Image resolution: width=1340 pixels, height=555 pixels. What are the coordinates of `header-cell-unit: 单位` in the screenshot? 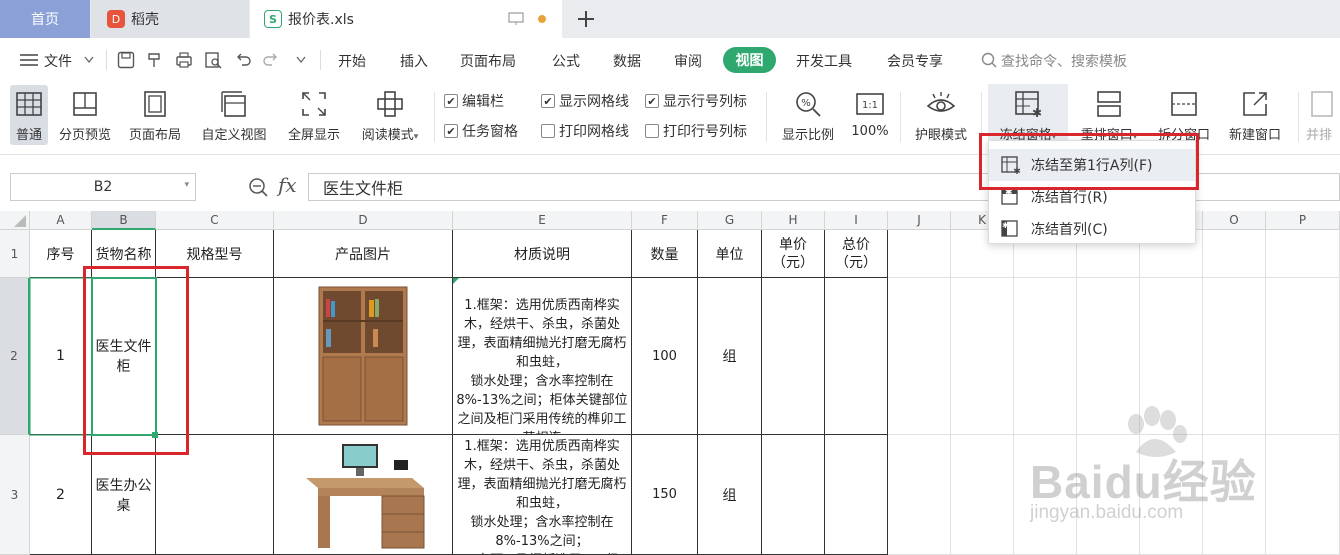 It's located at (730, 254).